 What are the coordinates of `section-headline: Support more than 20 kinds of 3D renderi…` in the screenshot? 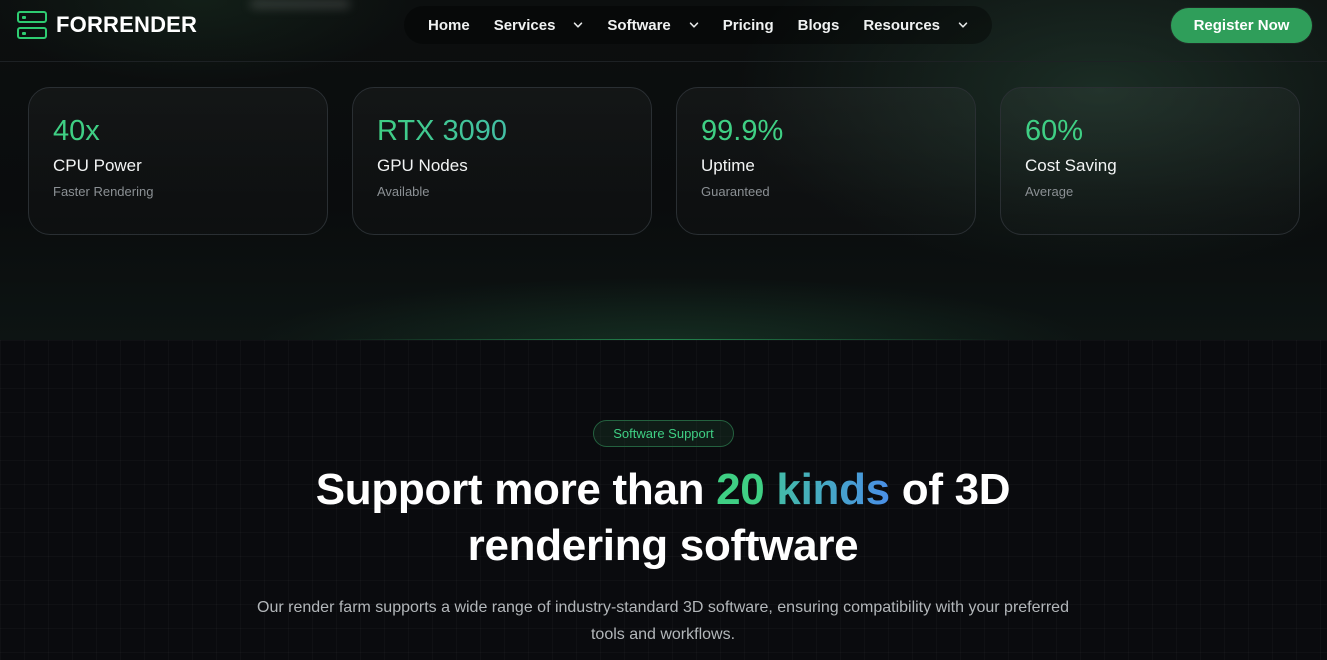 It's located at (663, 518).